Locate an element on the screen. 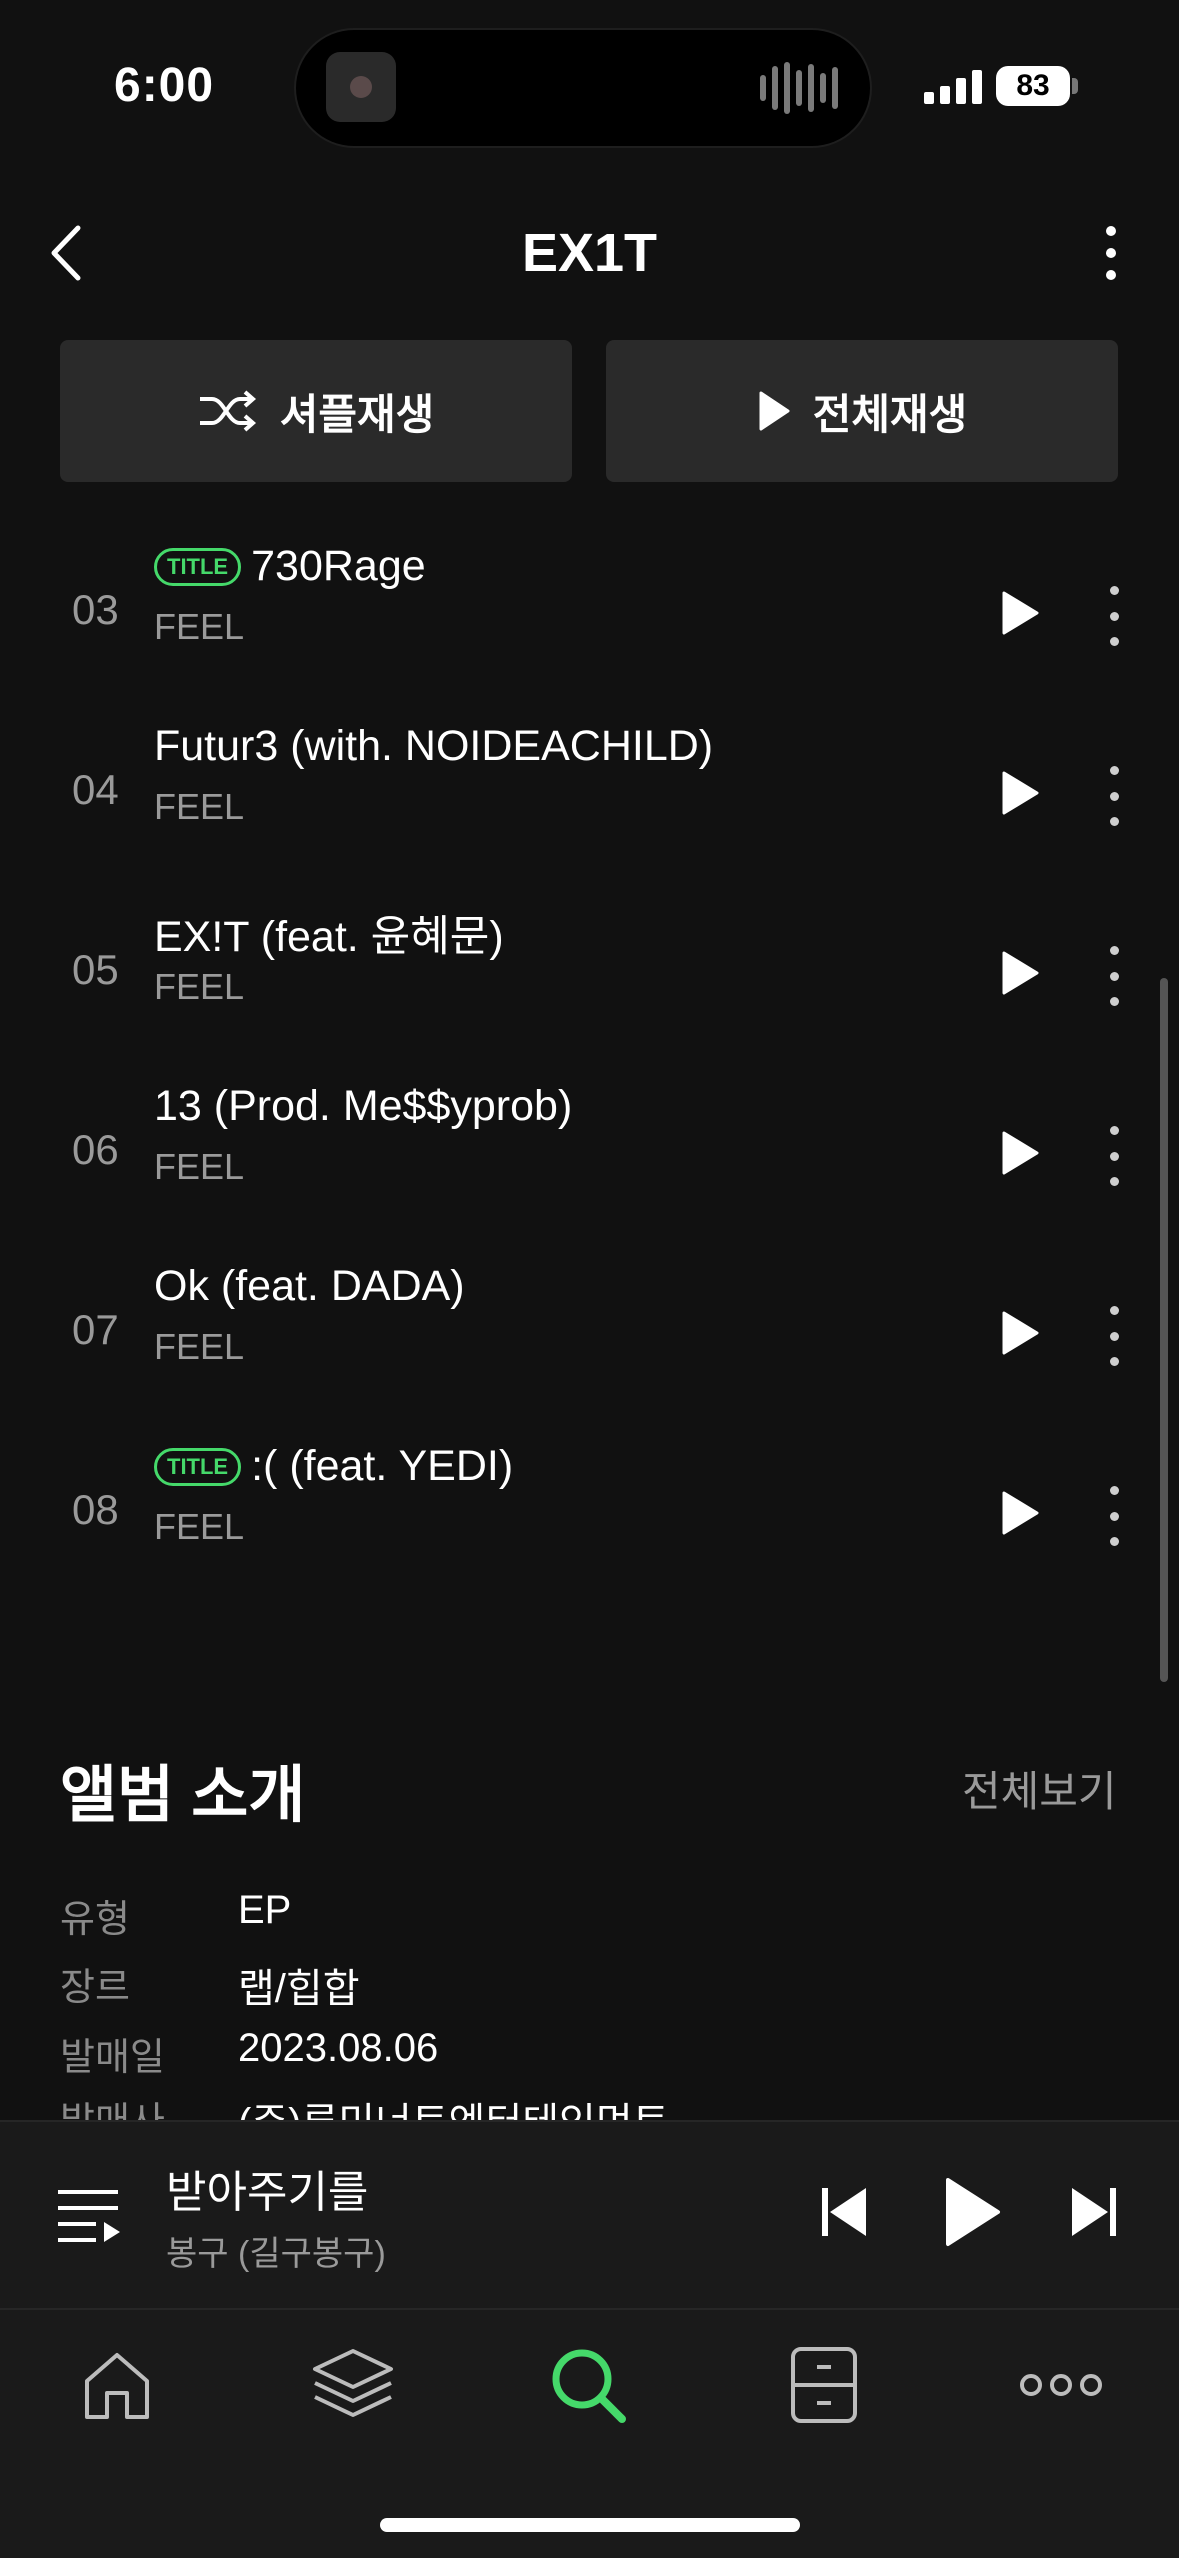  more-options-button is located at coordinates (1111, 253).